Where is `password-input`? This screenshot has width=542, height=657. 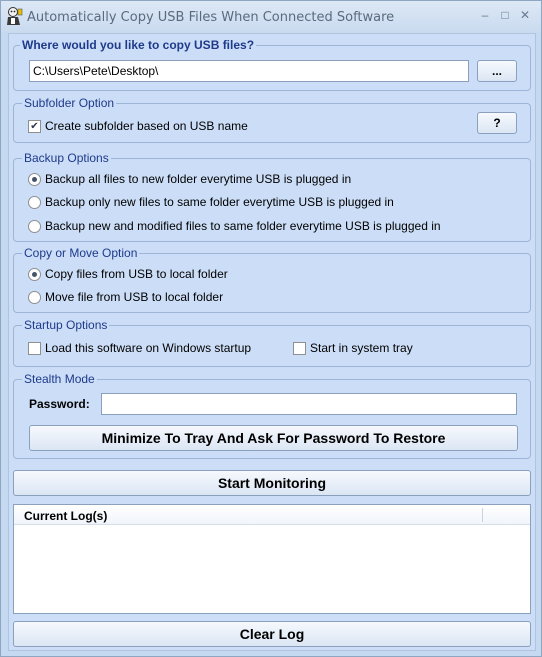 password-input is located at coordinates (309, 404).